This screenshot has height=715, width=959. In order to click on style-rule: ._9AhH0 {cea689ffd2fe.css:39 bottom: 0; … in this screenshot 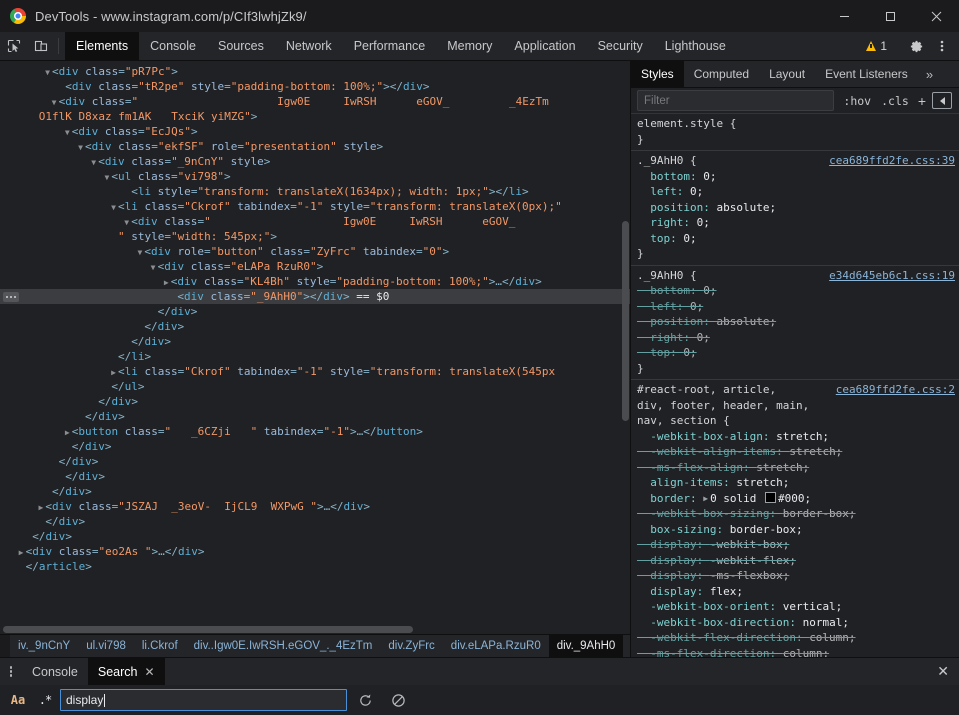, I will do `click(795, 208)`.